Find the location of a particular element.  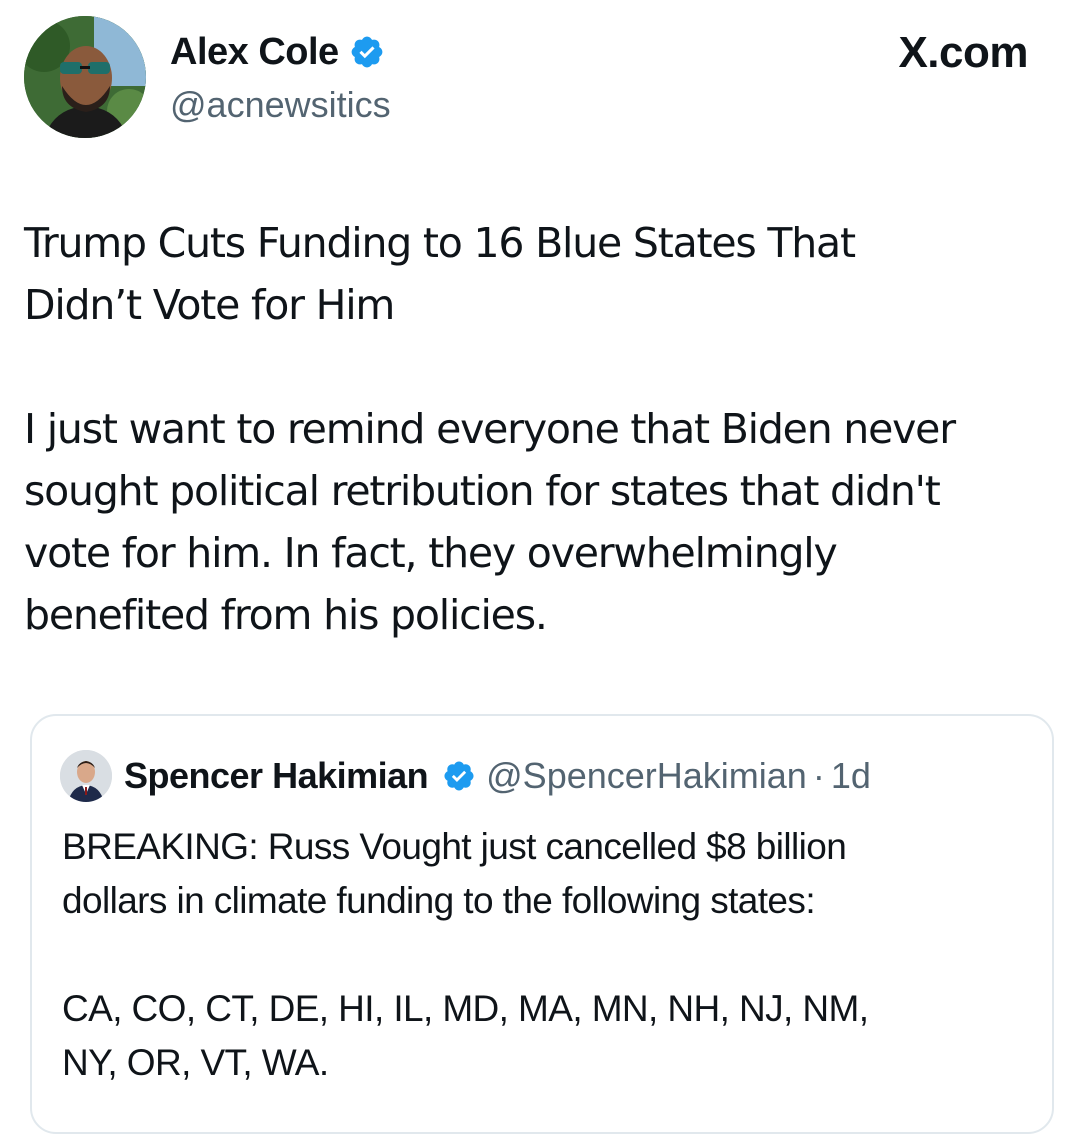

author-name-row: Alex Cole is located at coordinates (277, 52).